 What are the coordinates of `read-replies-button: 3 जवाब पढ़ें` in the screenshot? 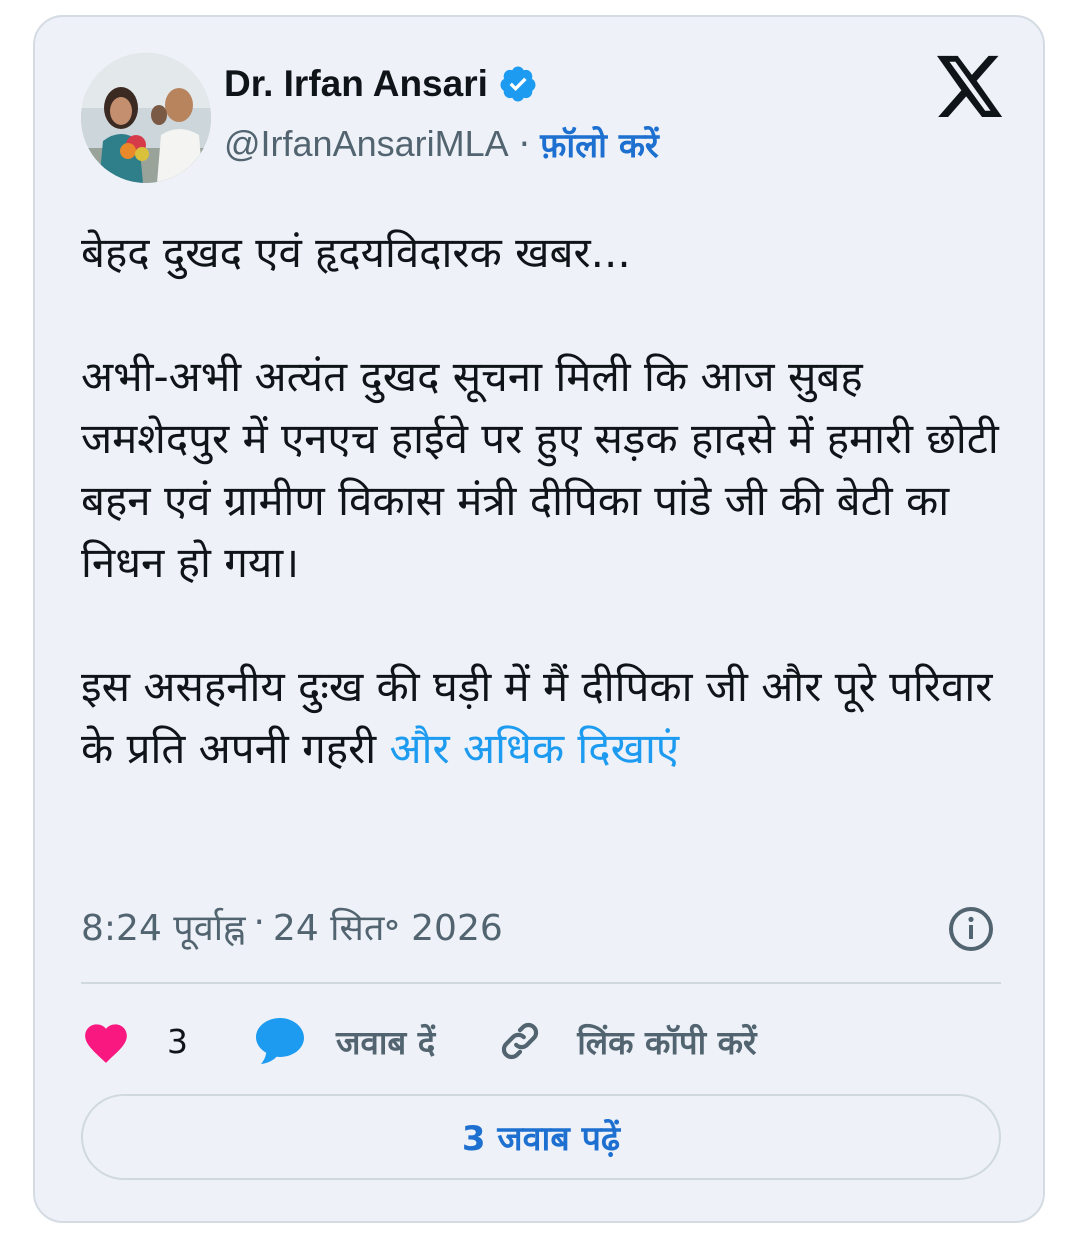 It's located at (541, 1137).